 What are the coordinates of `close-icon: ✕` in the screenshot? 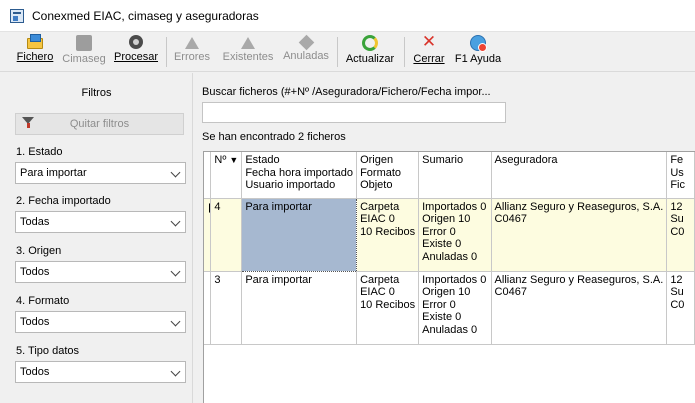 It's located at (429, 41).